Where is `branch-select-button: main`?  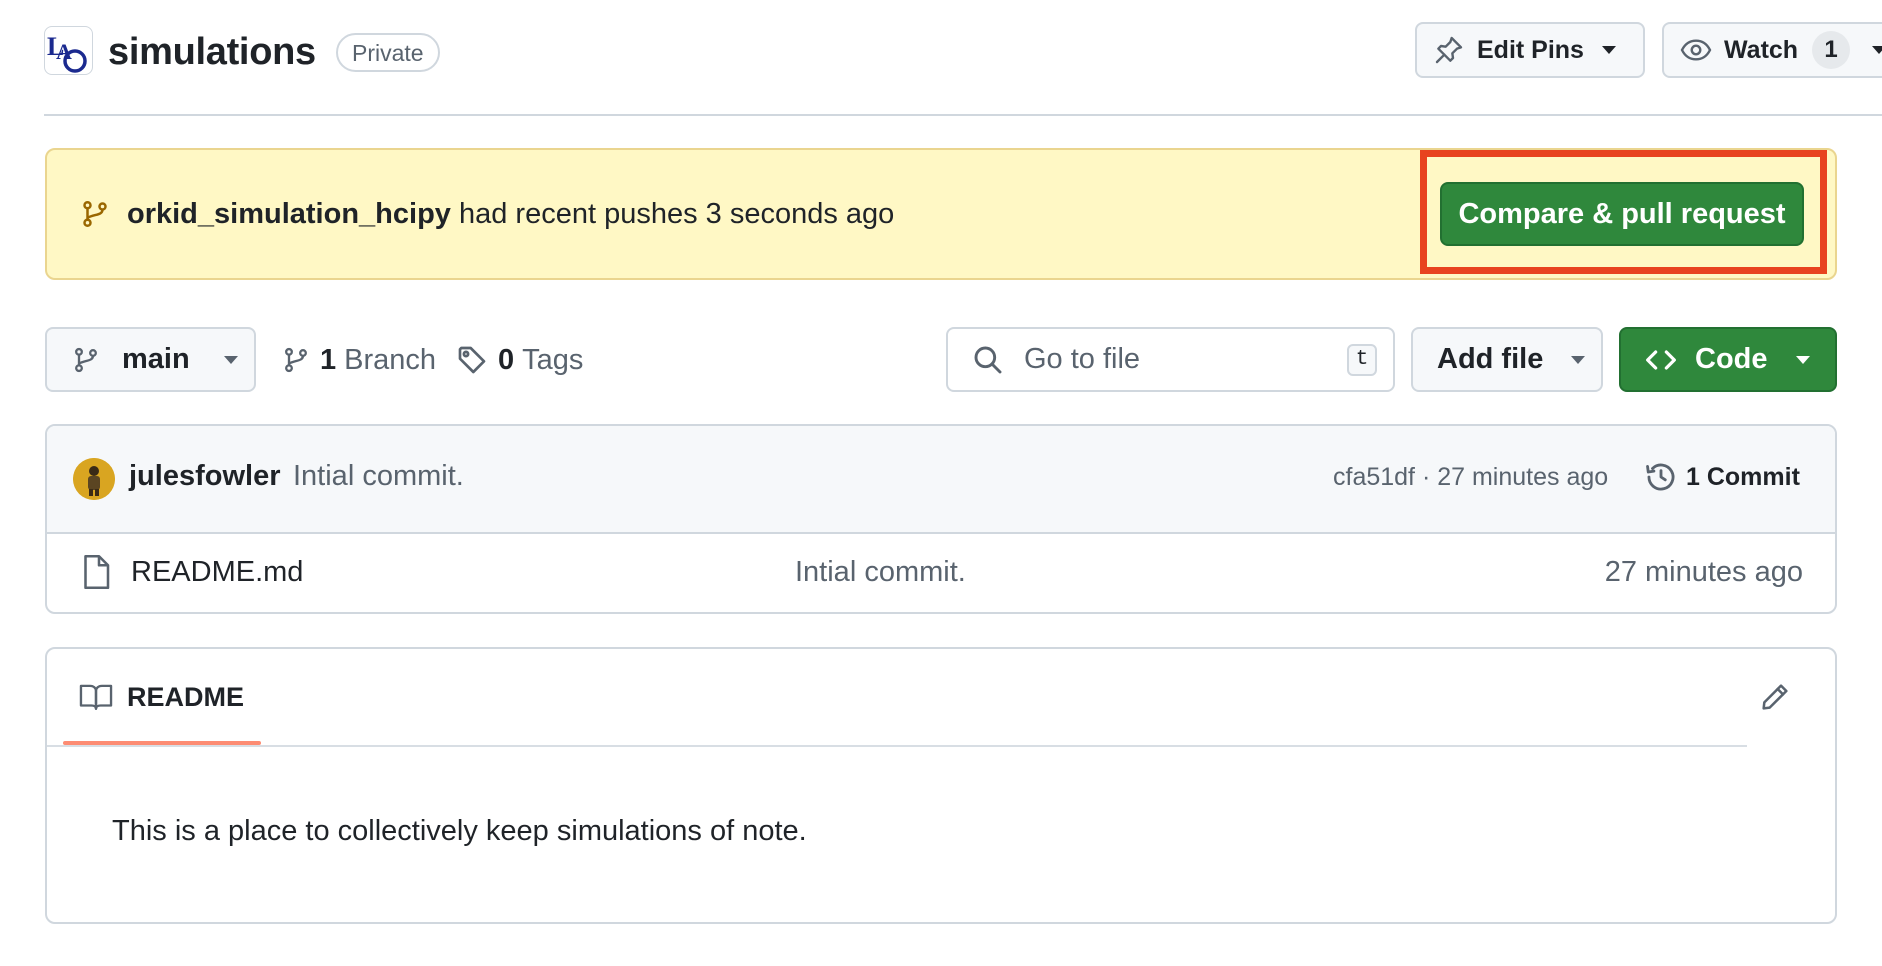
branch-select-button: main is located at coordinates (150, 359).